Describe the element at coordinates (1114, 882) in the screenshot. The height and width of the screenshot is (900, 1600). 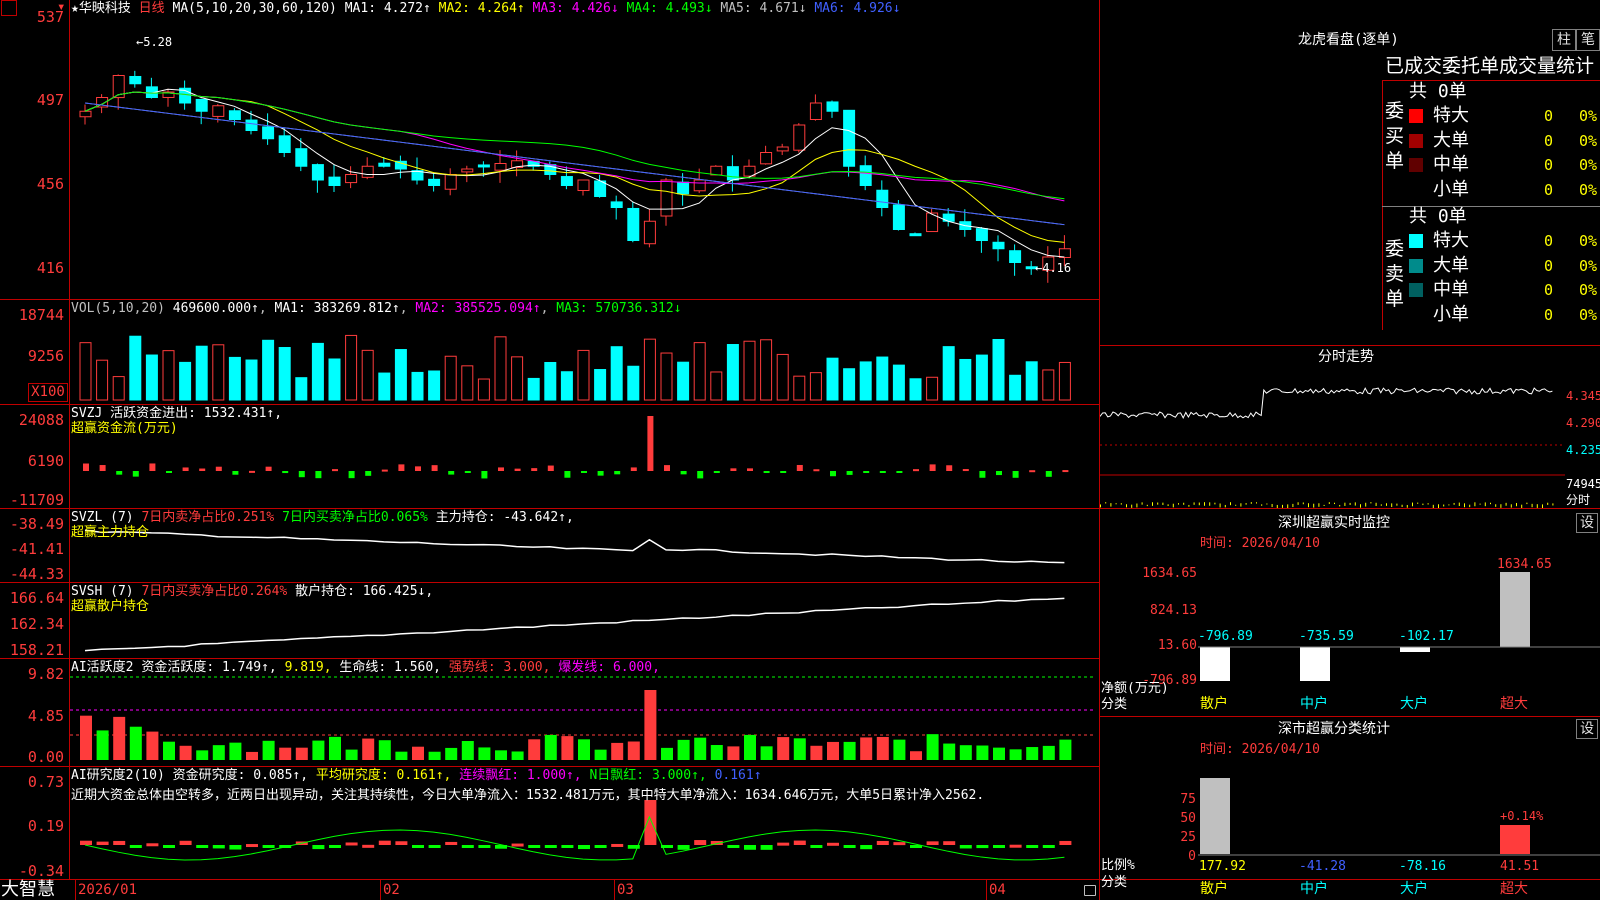
I see `sz-stats-xlabel: 分类` at that location.